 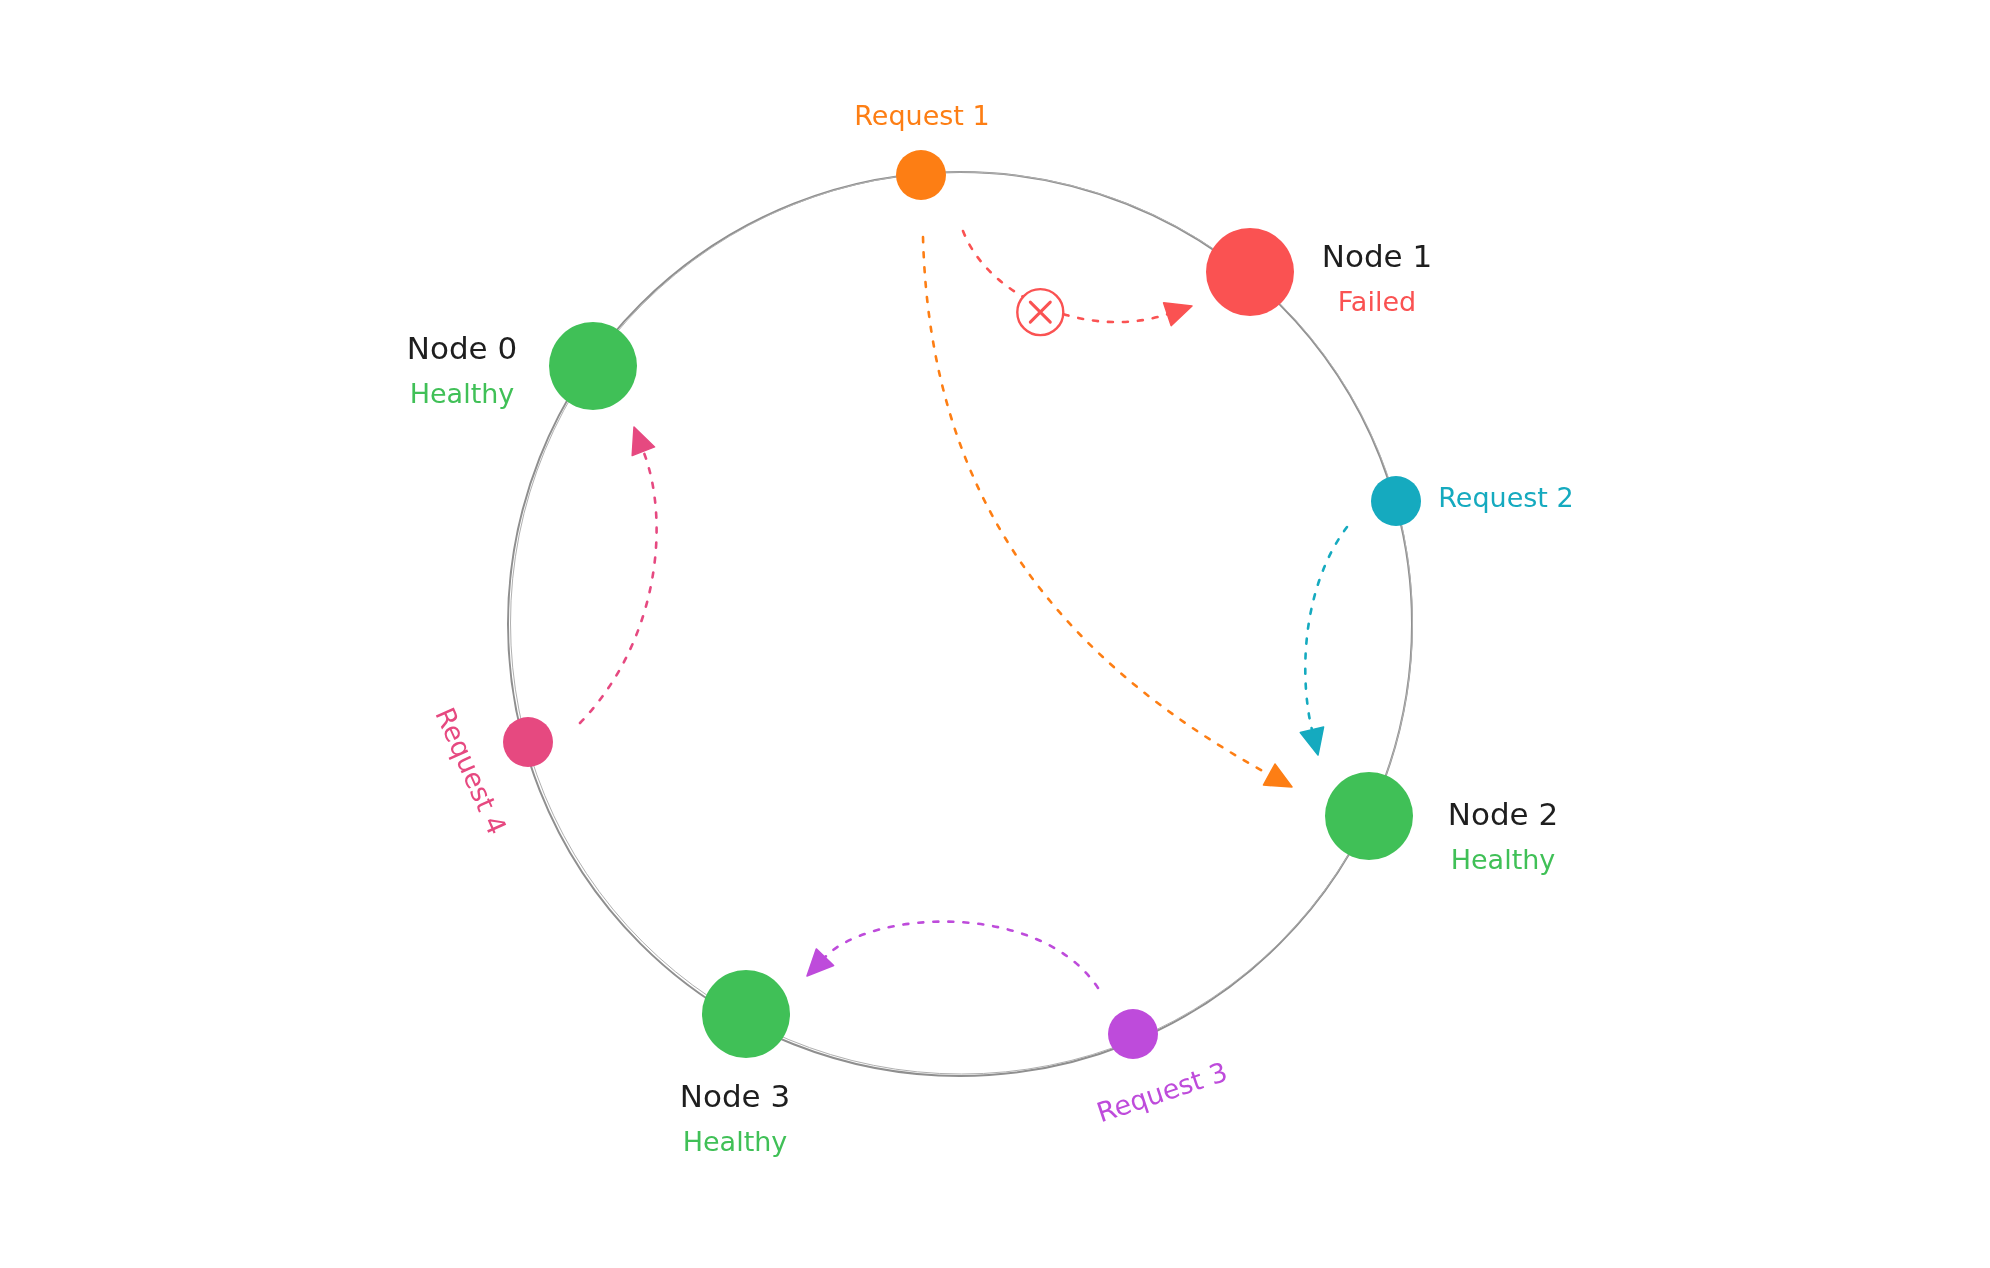 What do you see at coordinates (1506, 497) in the screenshot?
I see `request-label: Request 2` at bounding box center [1506, 497].